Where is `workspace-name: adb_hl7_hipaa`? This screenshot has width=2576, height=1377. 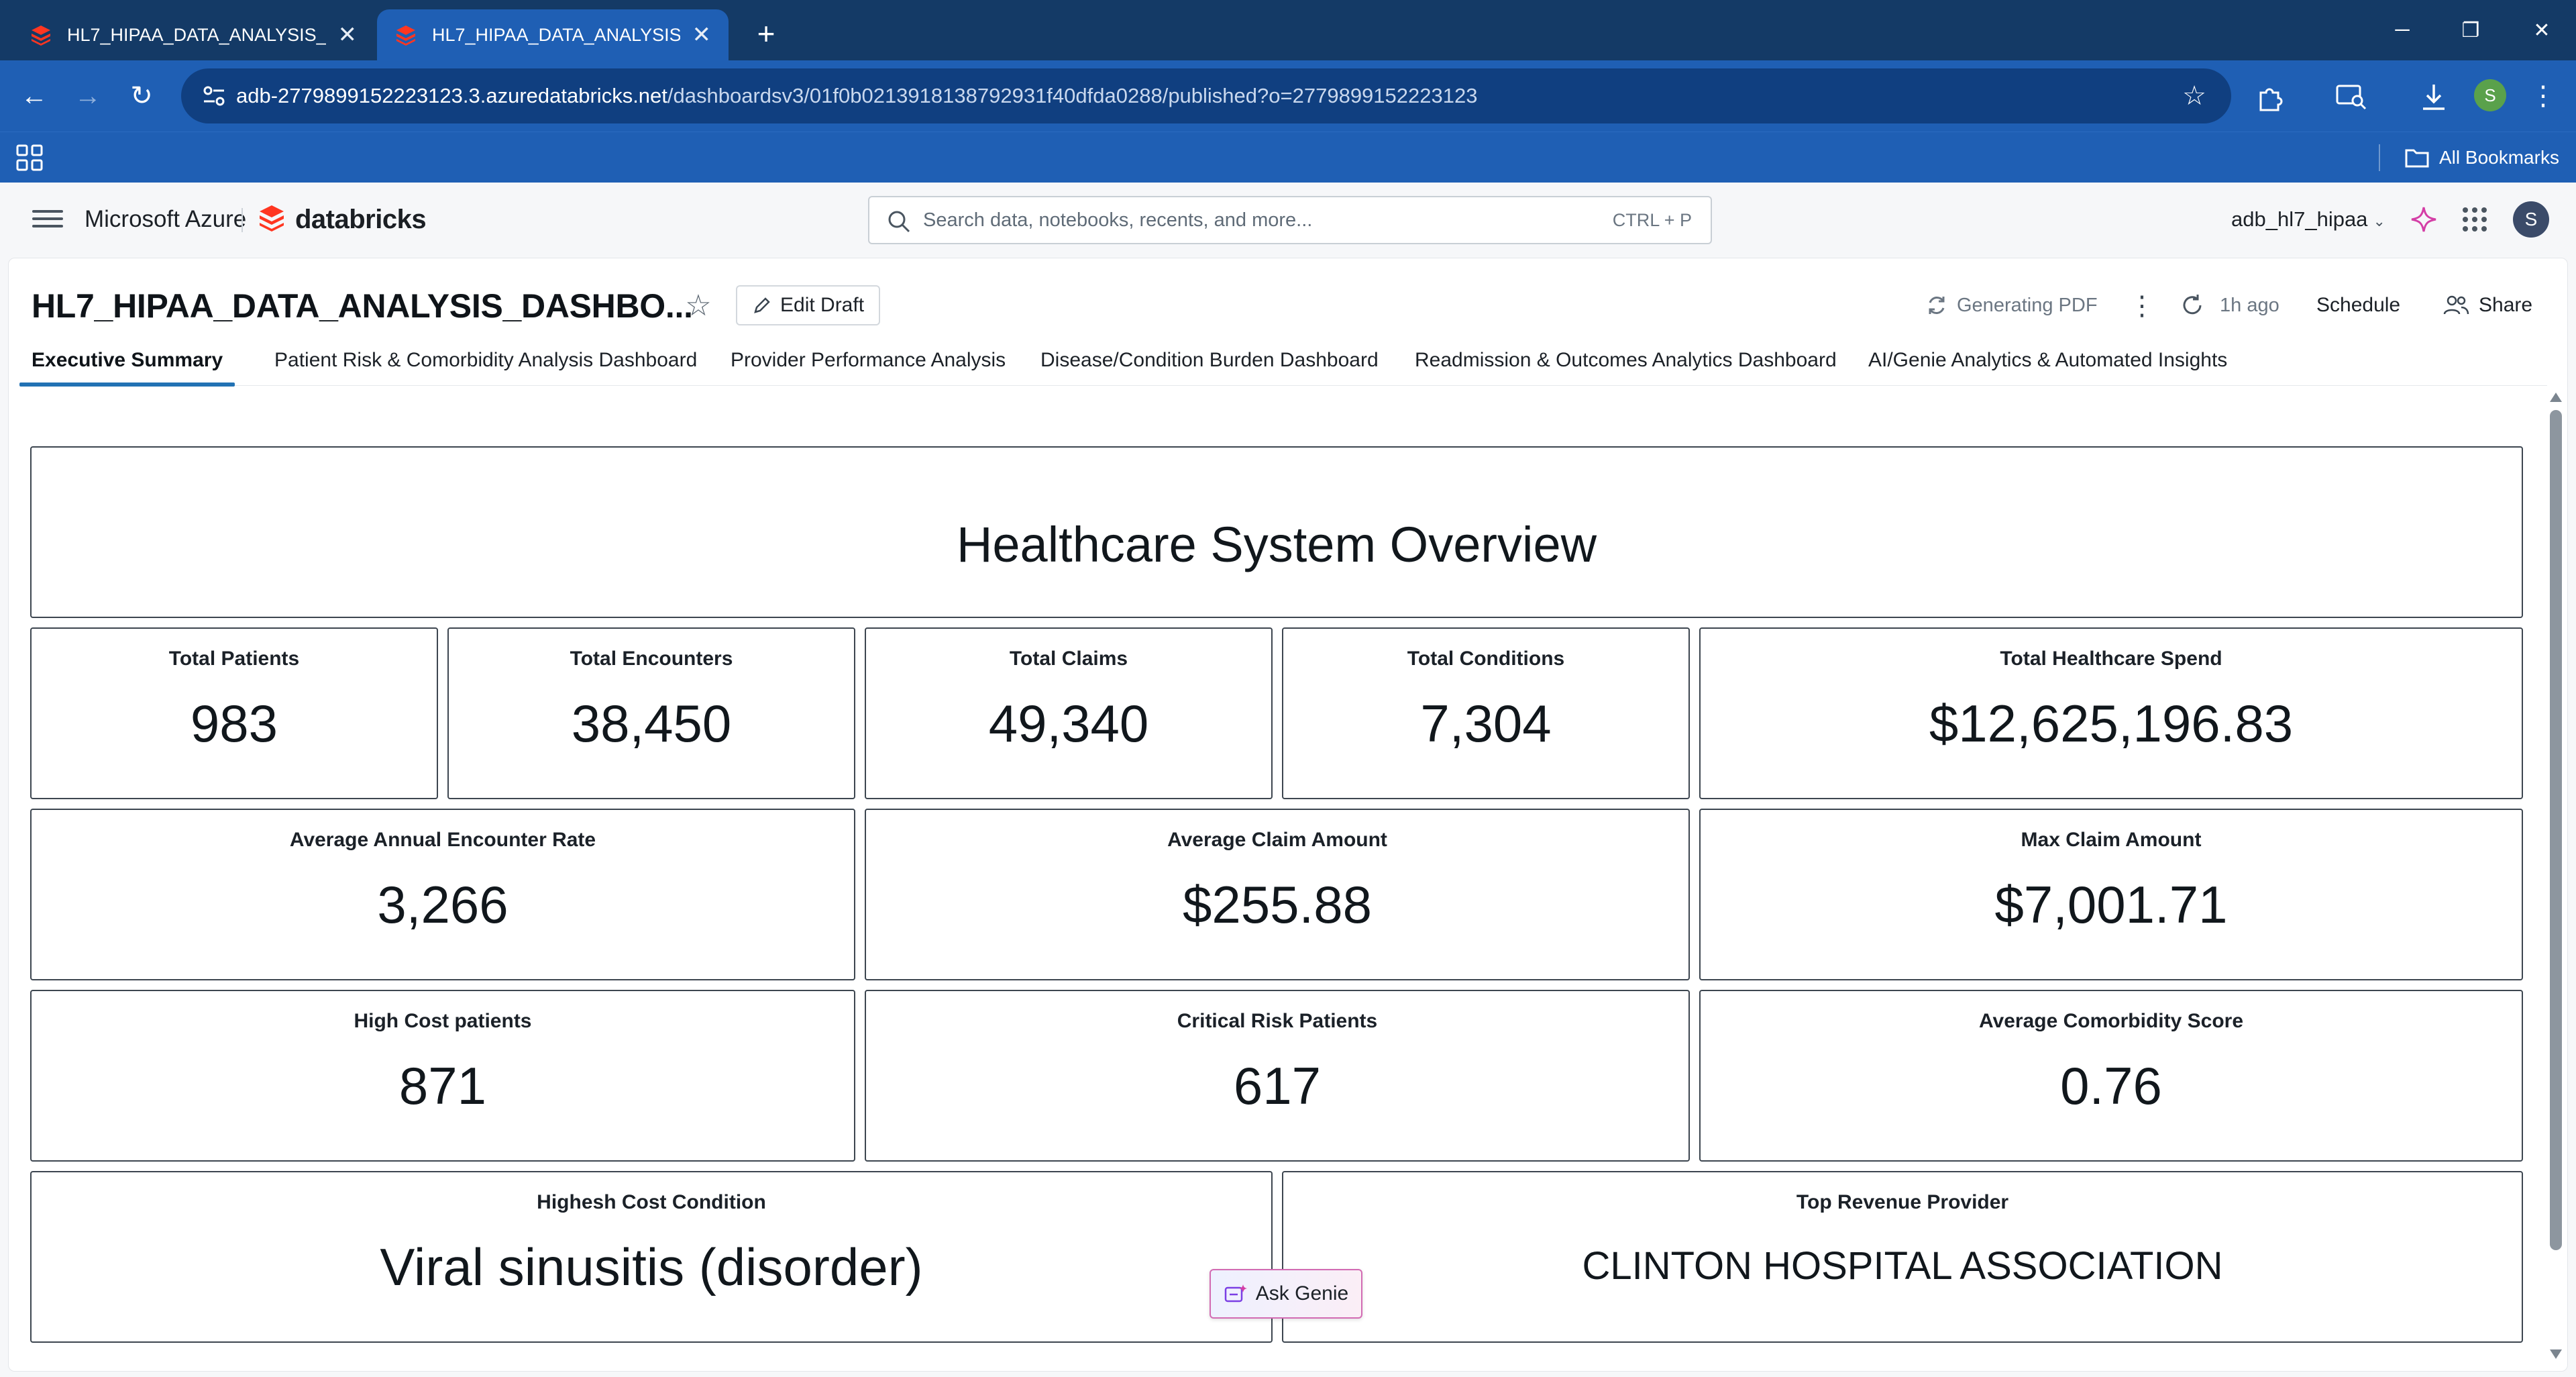 workspace-name: adb_hl7_hipaa is located at coordinates (2299, 219).